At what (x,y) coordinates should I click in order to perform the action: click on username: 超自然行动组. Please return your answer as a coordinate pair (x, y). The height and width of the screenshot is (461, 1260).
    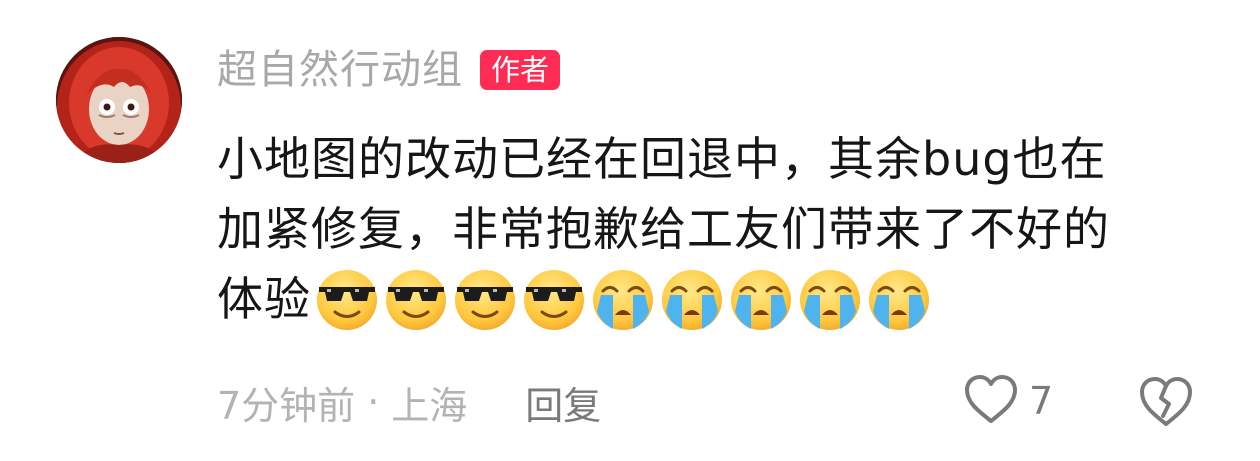
    Looking at the image, I should click on (340, 70).